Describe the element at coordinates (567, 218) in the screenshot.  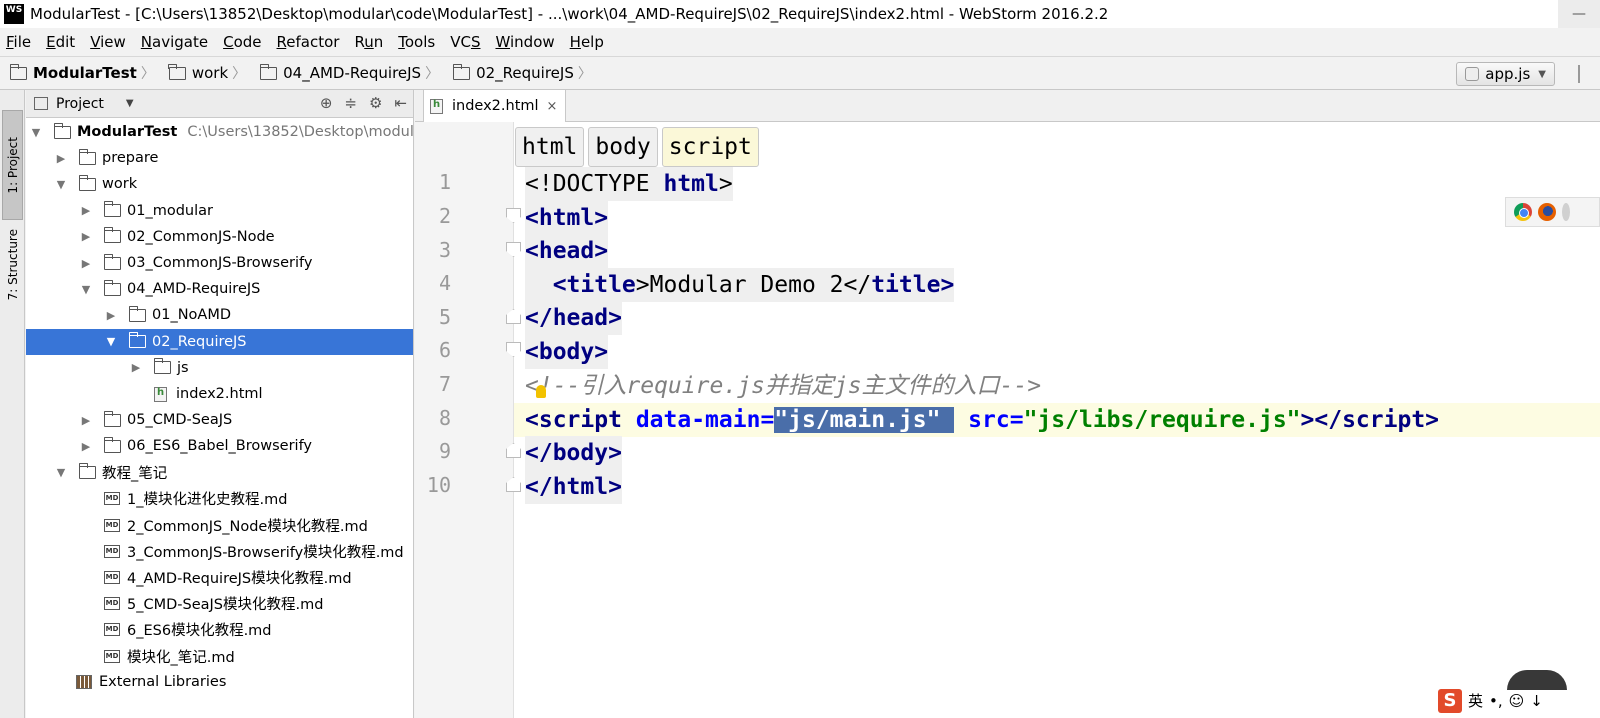
I see `code-line-2: <html>` at that location.